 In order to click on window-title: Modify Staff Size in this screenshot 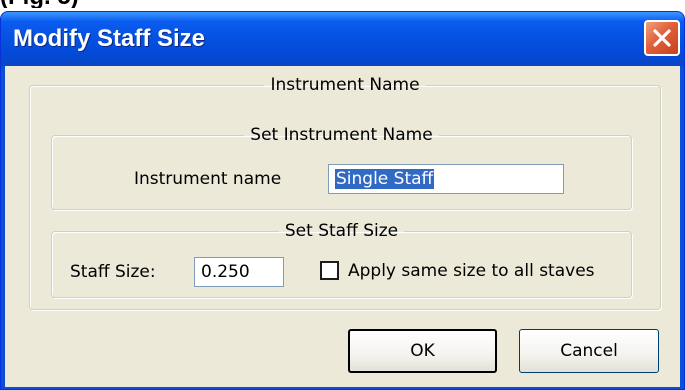, I will do `click(109, 38)`.